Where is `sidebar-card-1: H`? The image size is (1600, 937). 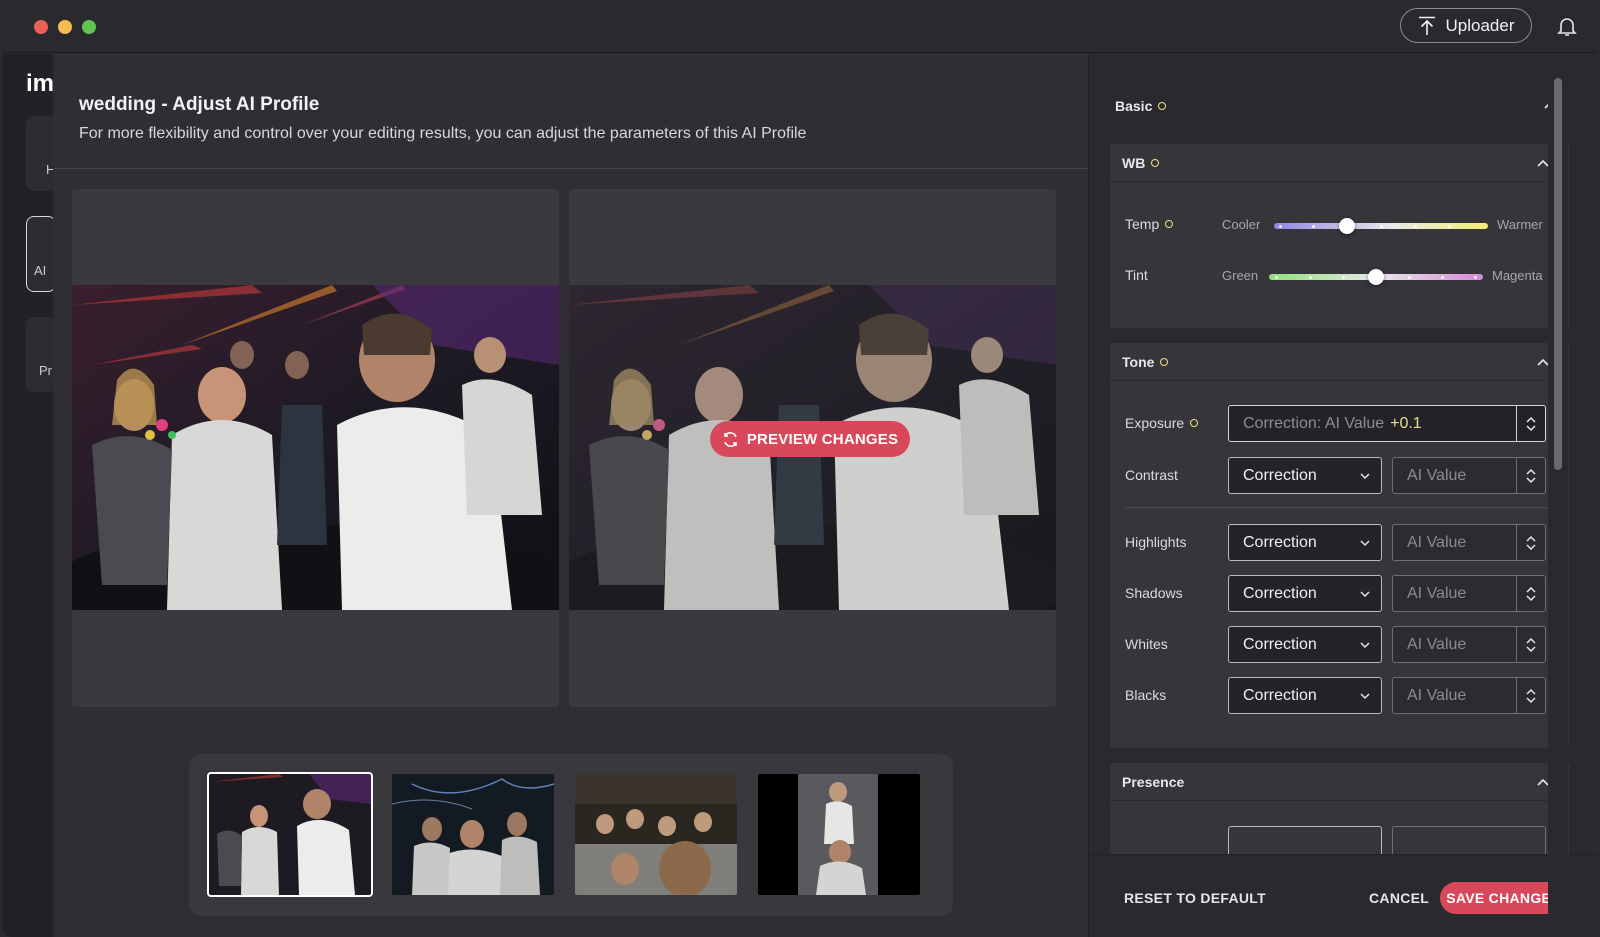
sidebar-card-1: H is located at coordinates (41, 153).